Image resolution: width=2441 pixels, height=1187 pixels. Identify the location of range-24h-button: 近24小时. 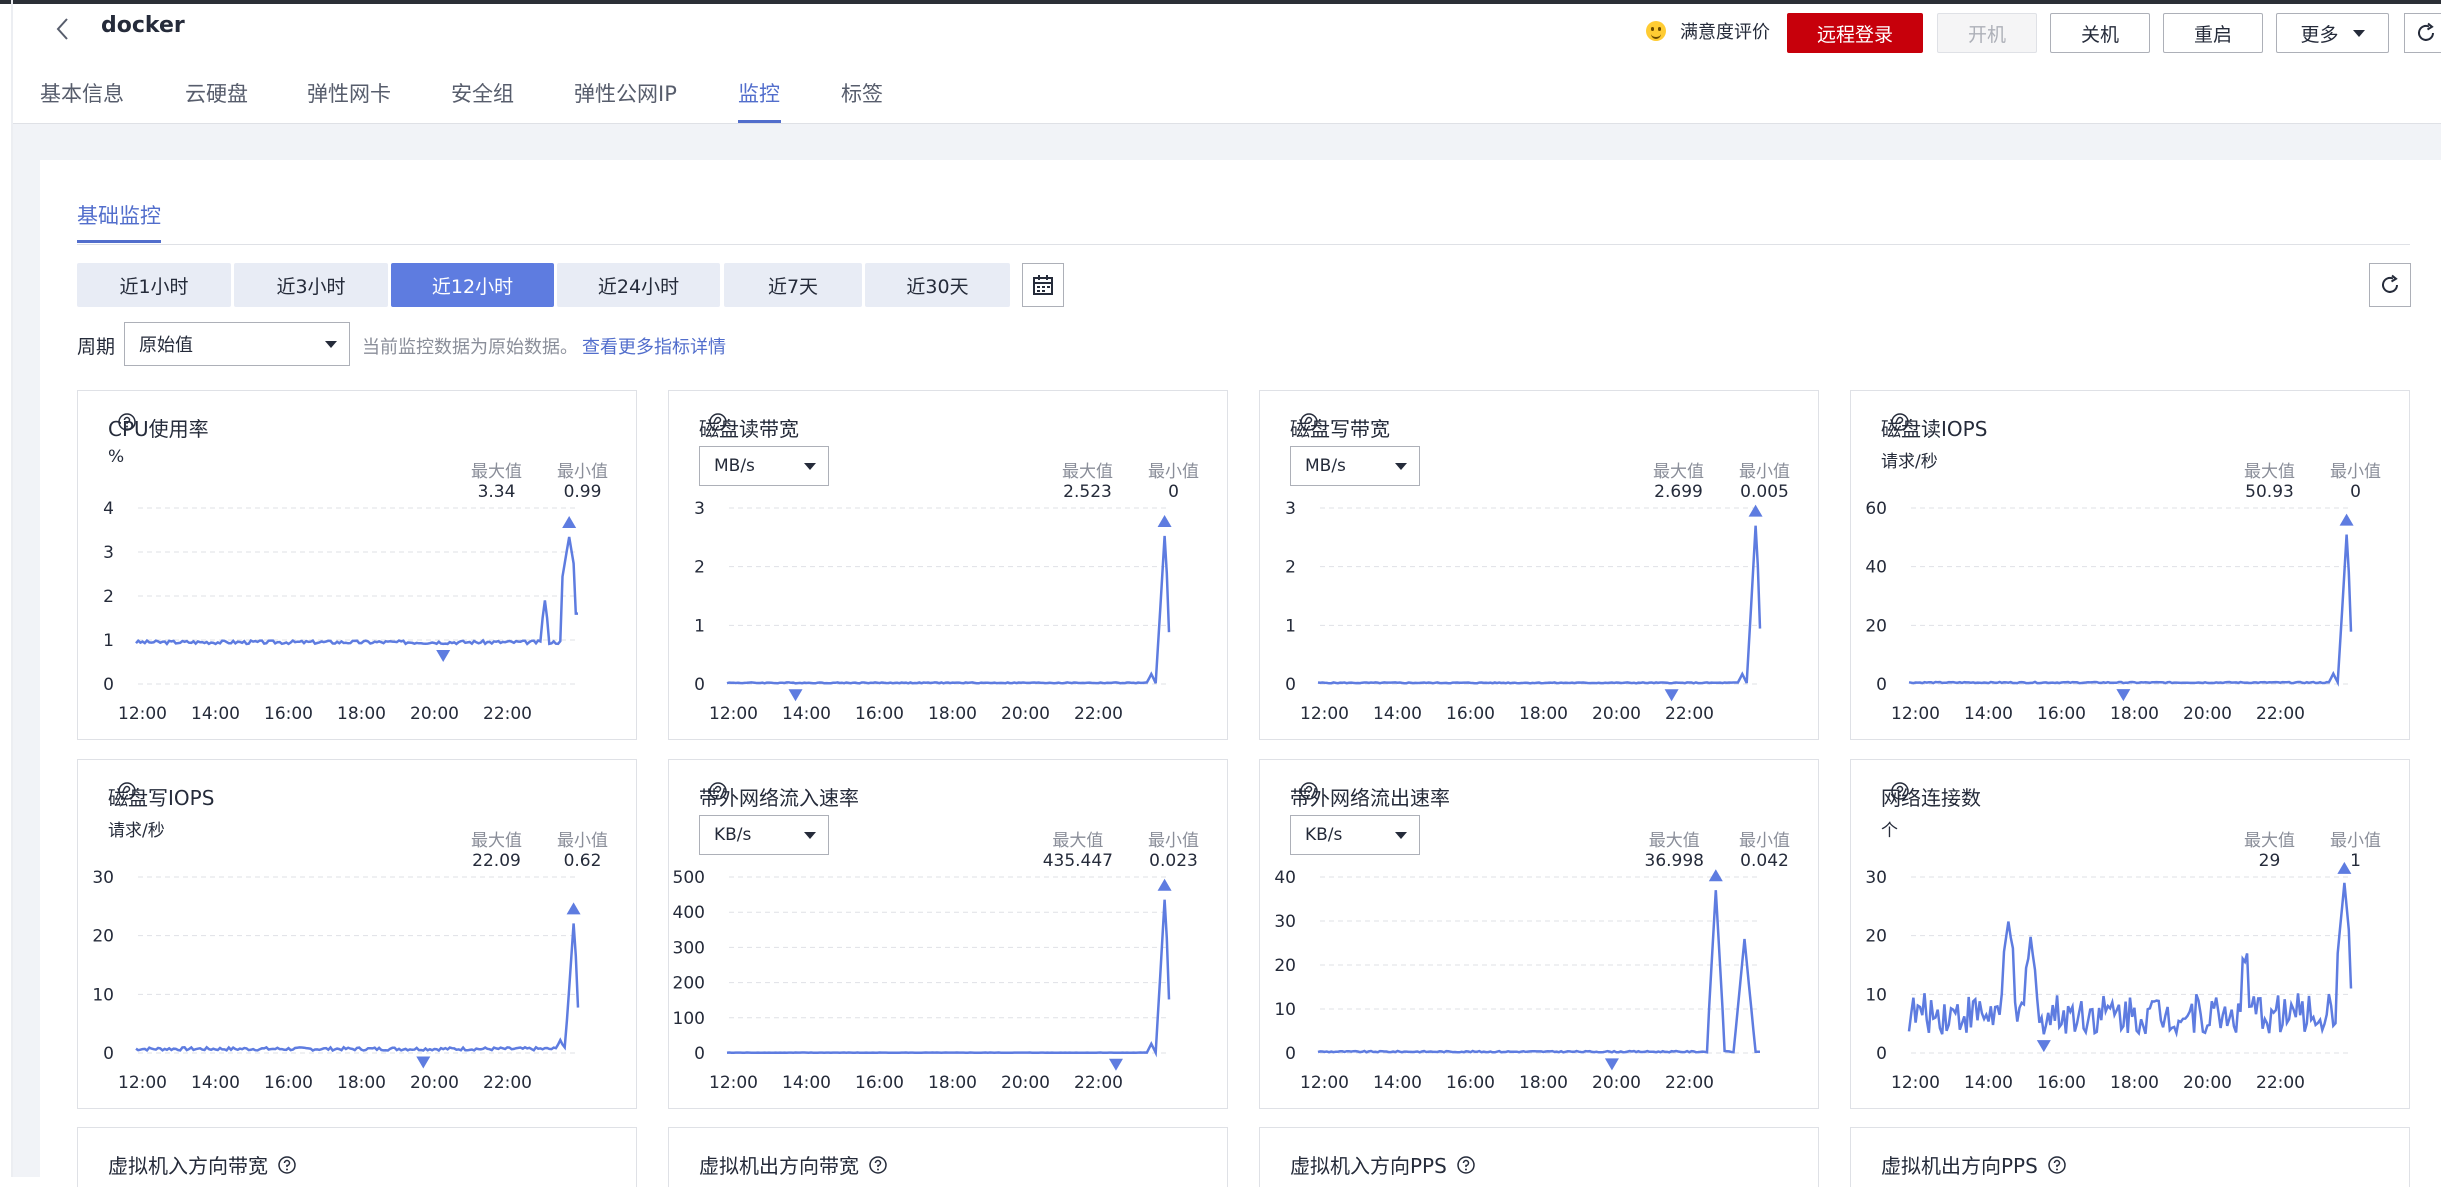
(638, 285).